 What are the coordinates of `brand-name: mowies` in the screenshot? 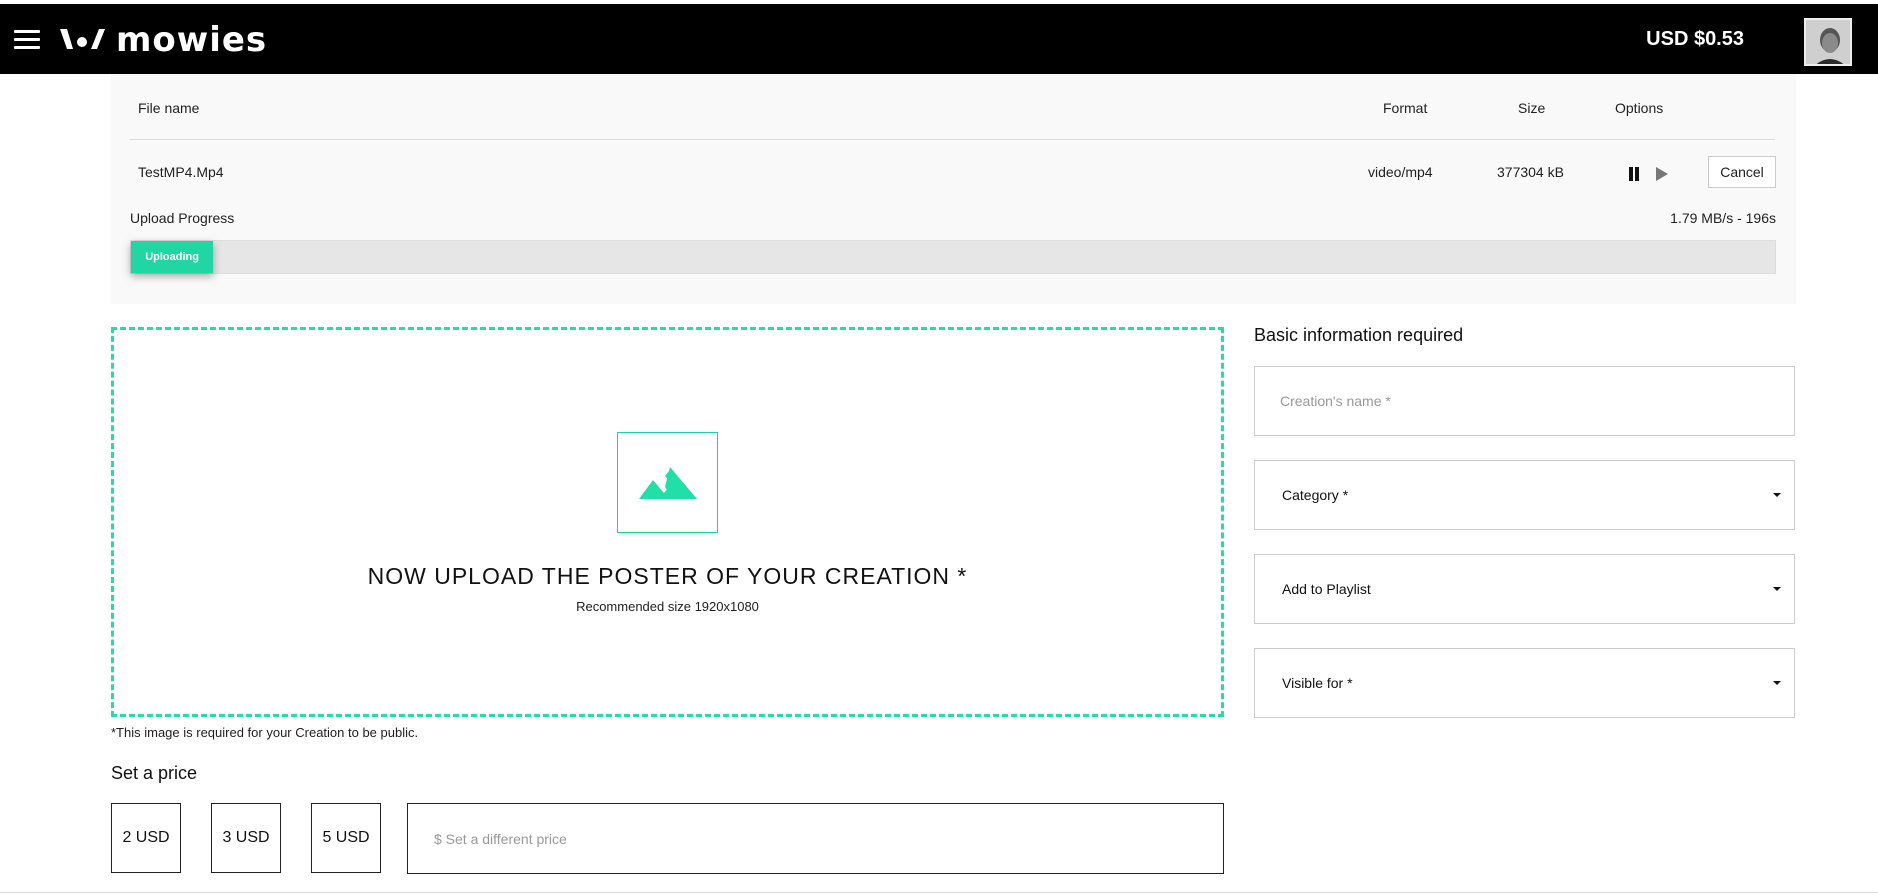 It's located at (192, 40).